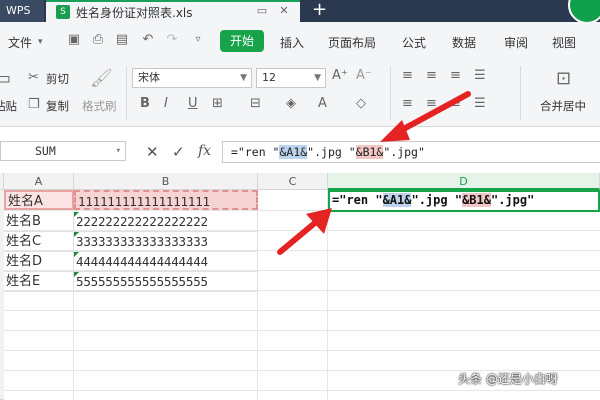 The image size is (600, 400). Describe the element at coordinates (304, 231) in the screenshot. I see `arrow-to-cell-d1` at that location.